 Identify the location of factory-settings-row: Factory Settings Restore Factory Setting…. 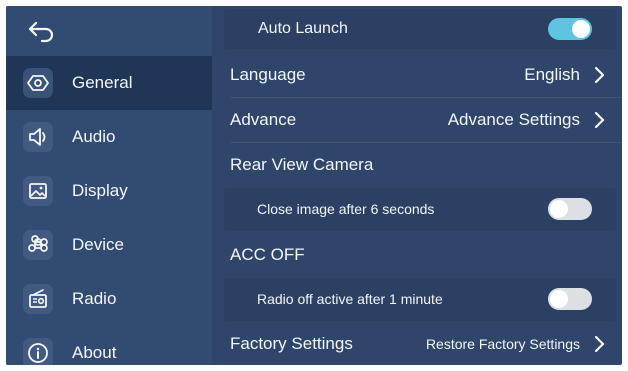
(417, 343).